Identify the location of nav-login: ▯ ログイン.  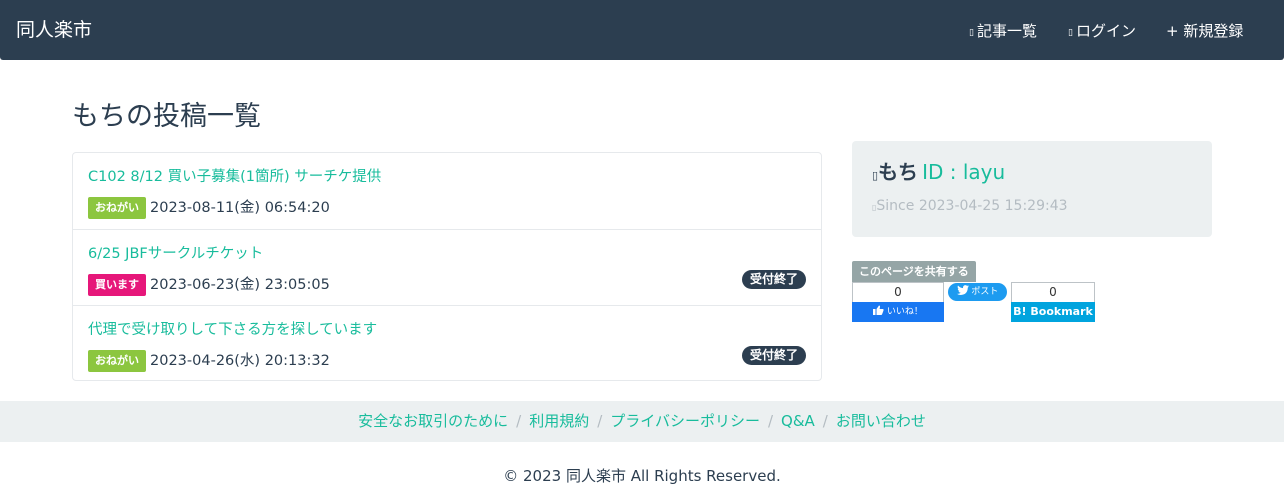
(1102, 32).